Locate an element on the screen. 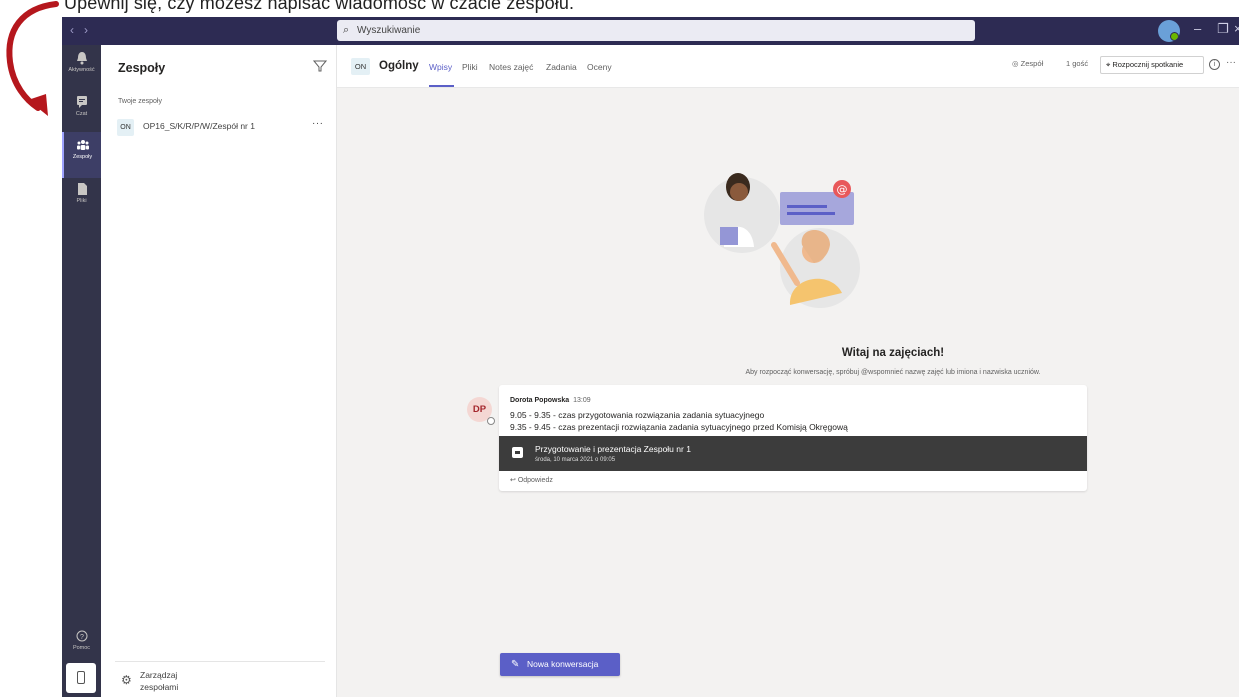  channel-badge: ON is located at coordinates (360, 66).